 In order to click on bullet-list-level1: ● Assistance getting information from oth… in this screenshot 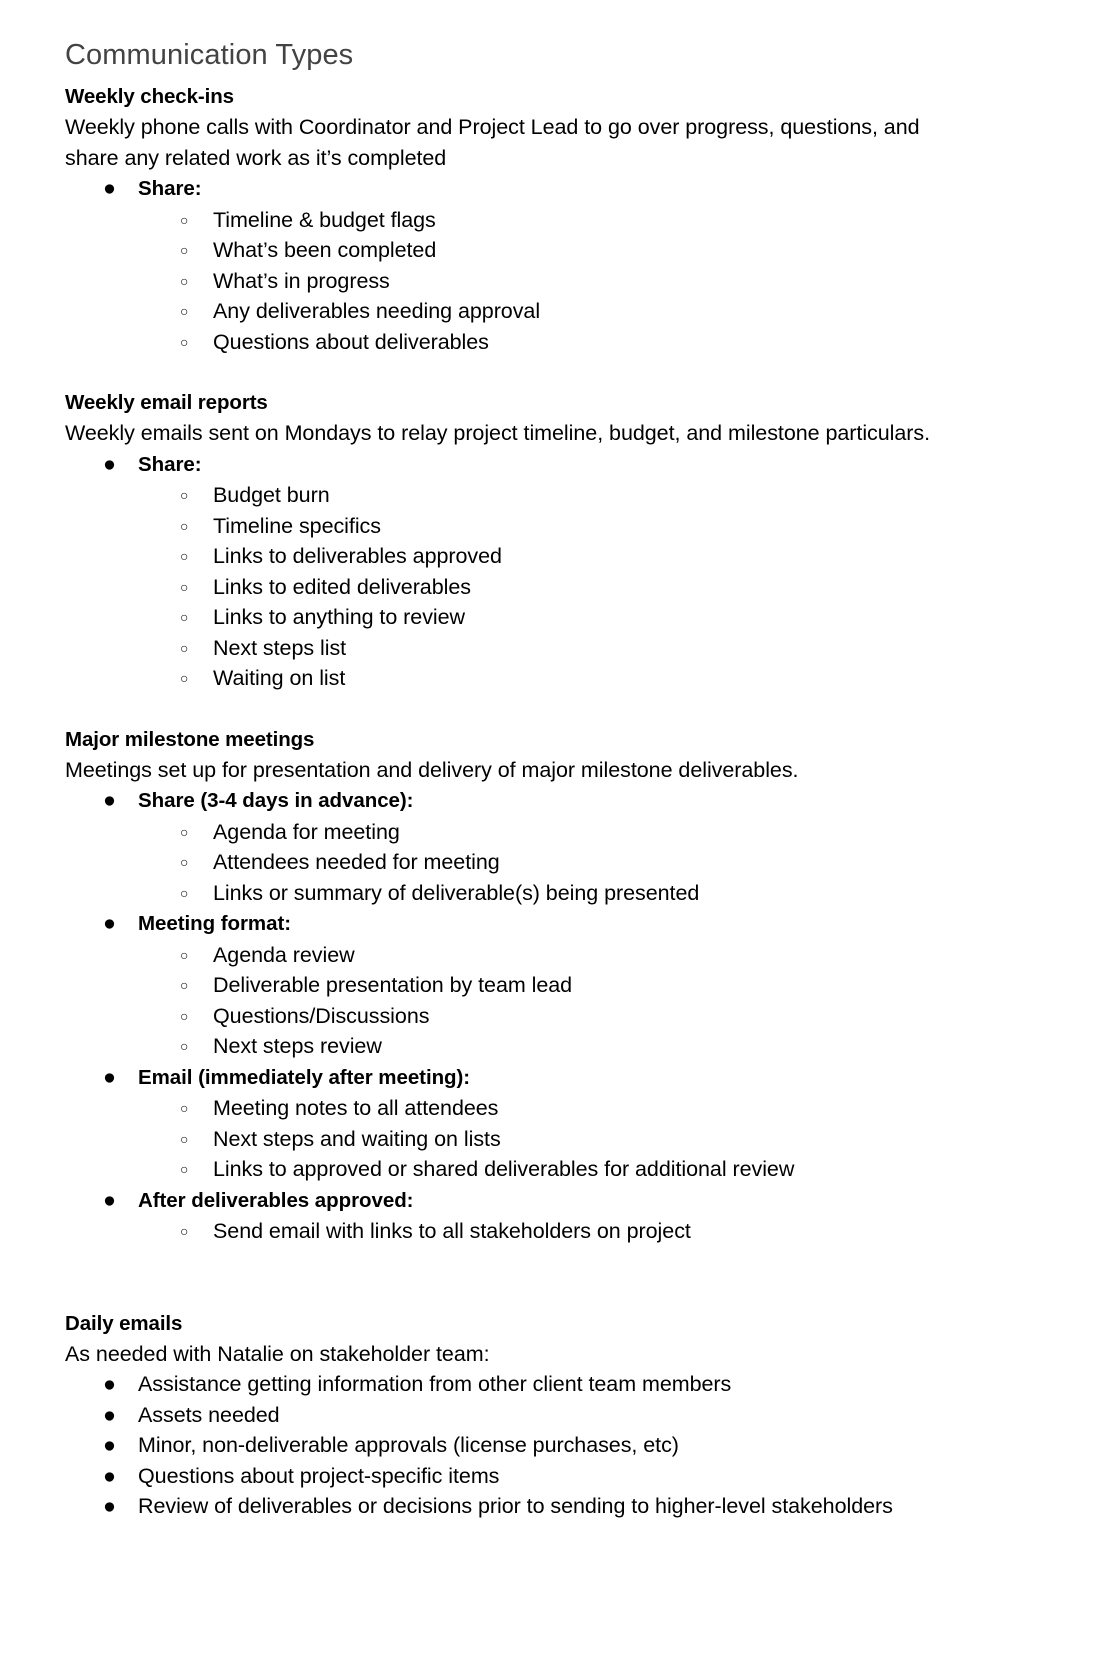, I will do `click(551, 1445)`.